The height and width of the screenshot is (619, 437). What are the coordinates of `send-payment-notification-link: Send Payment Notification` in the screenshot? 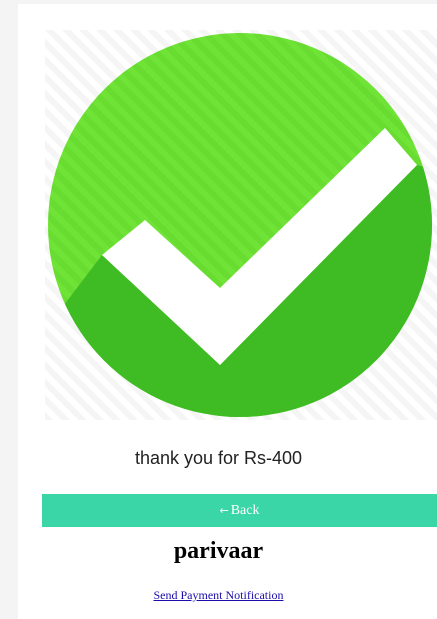 It's located at (218, 595).